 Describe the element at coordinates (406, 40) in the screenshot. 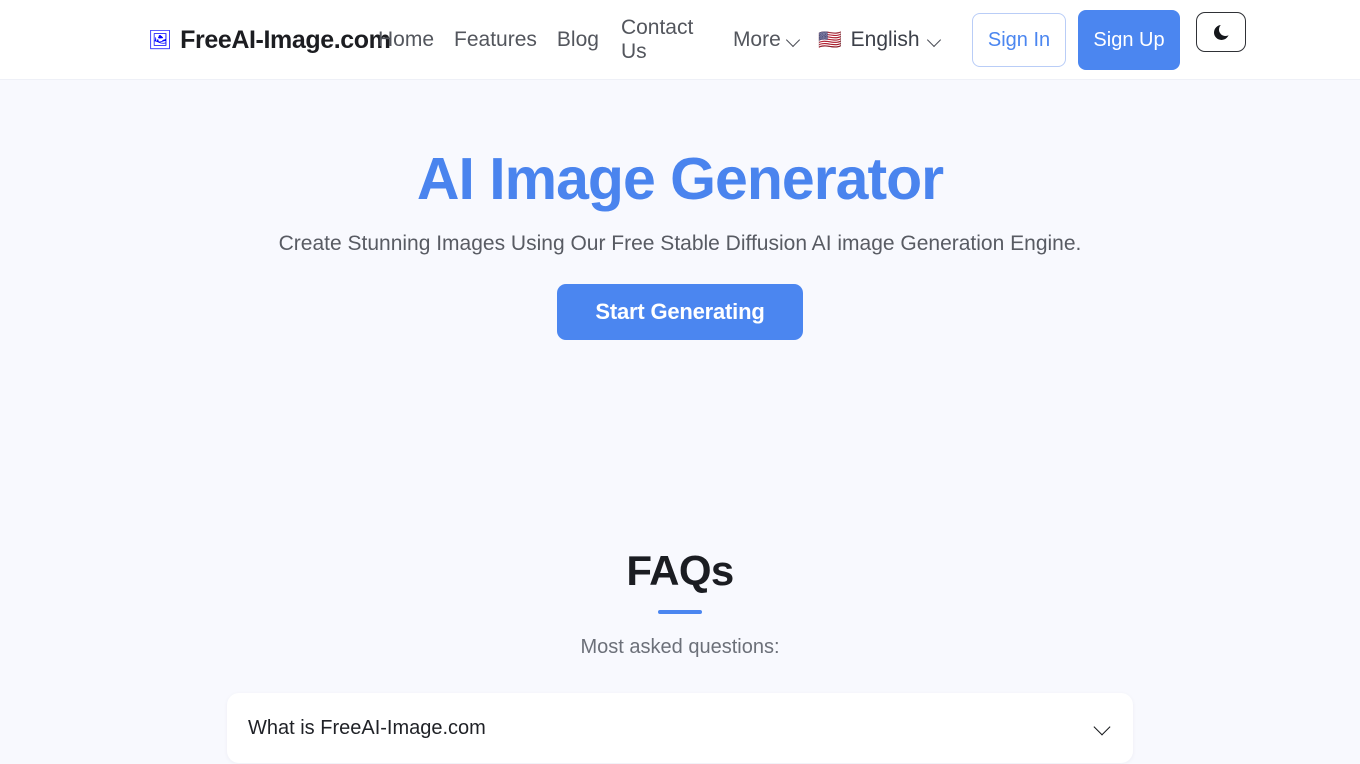

I see `nav-link-home: Home` at that location.